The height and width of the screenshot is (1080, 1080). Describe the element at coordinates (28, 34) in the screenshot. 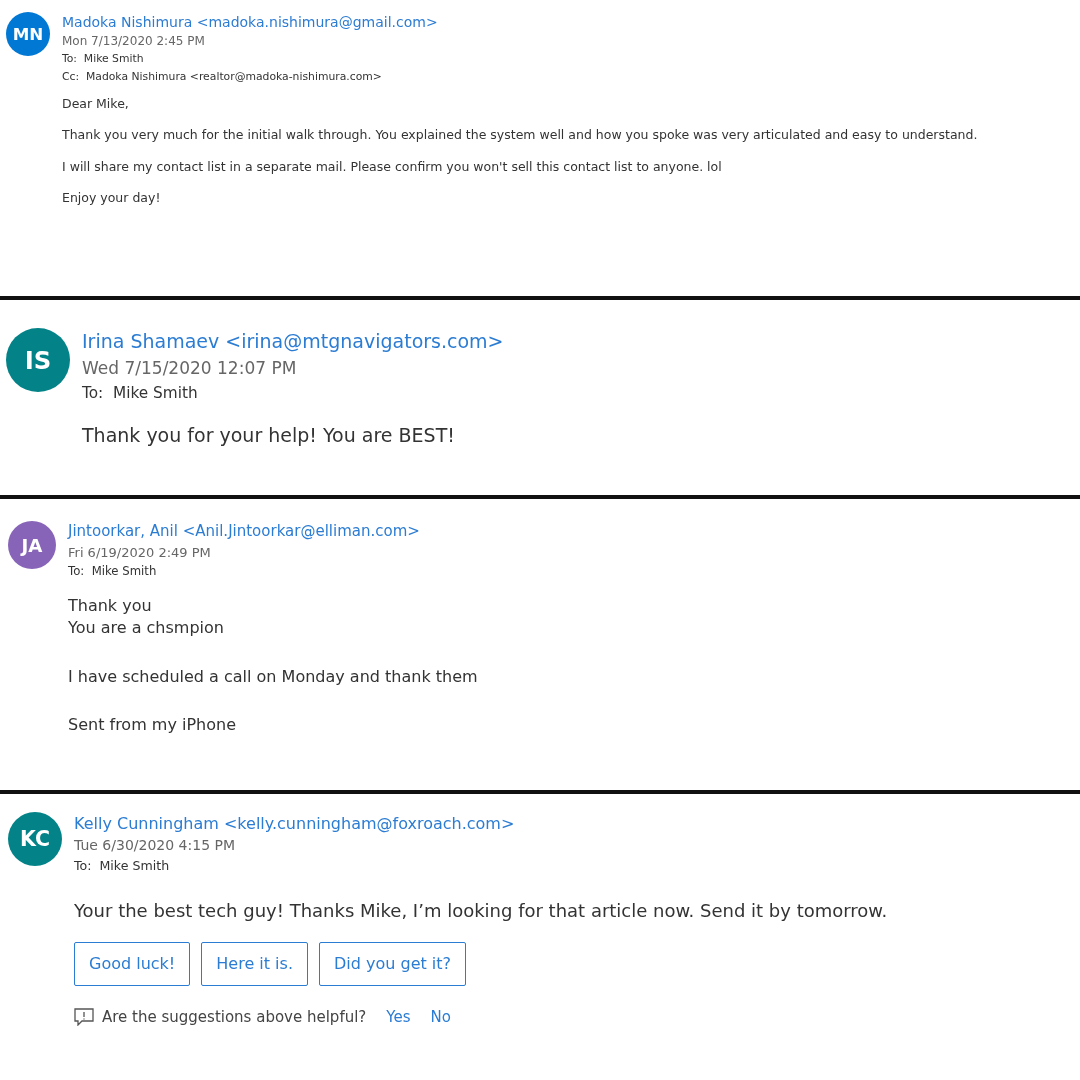

I see `sender-avatar: MN` at that location.